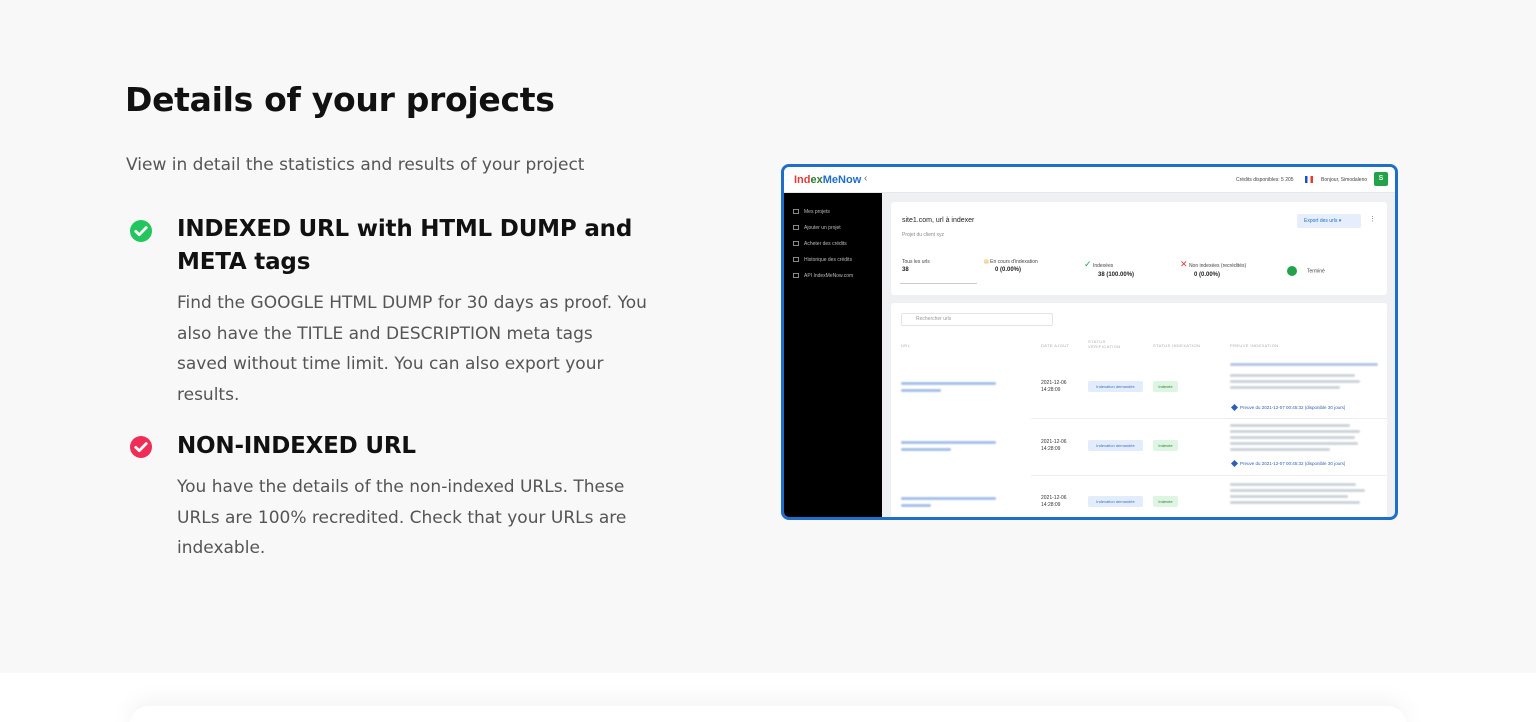 Image resolution: width=1536 pixels, height=722 pixels. What do you see at coordinates (1177, 345) in the screenshot?
I see `column-header-indexation: STATUS INDEXATION` at bounding box center [1177, 345].